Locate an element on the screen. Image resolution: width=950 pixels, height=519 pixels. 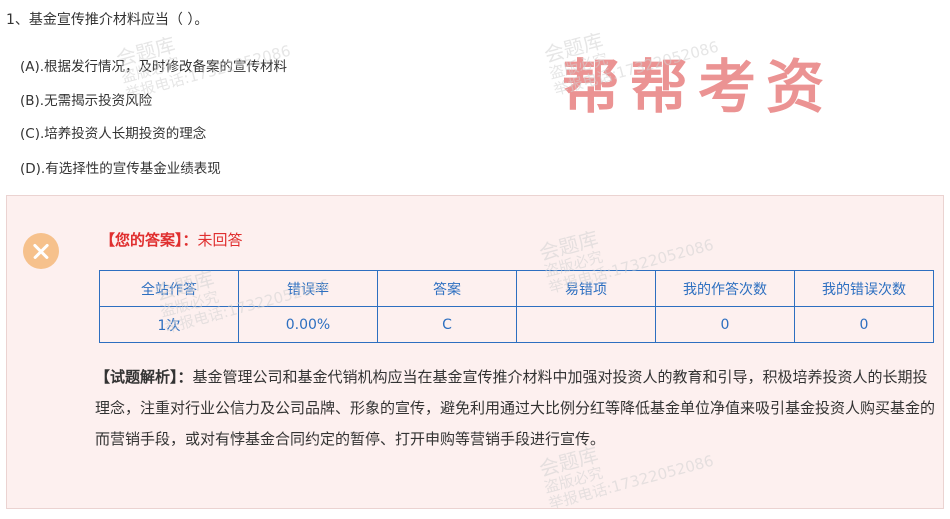
your-answer: 【您的答案】：未回答 is located at coordinates (171, 239).